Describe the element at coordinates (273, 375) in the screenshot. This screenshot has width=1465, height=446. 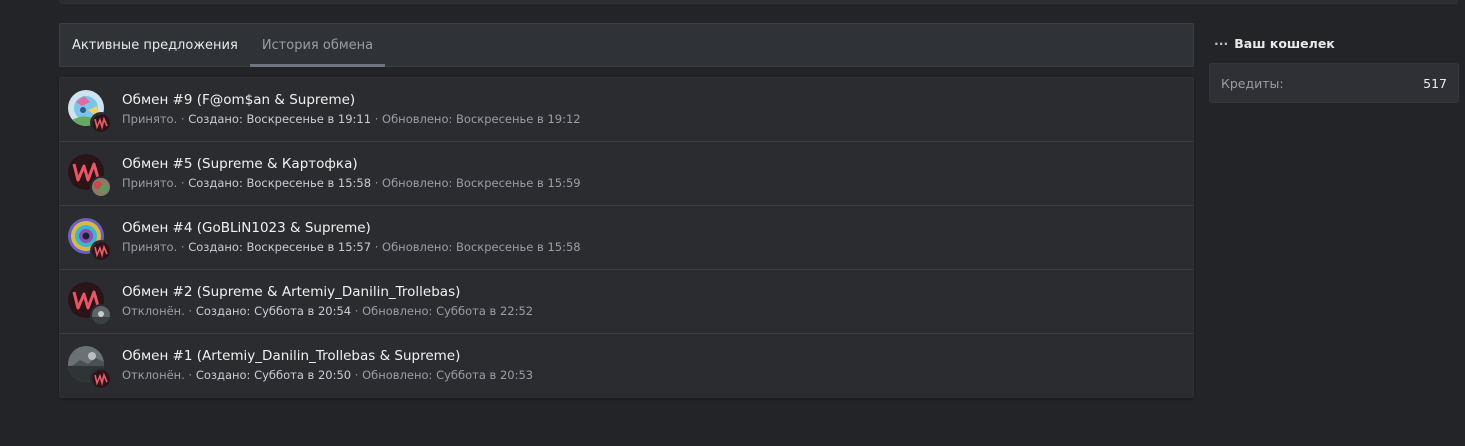
I see `trade-created: Создано: Суббота в 20:50` at that location.